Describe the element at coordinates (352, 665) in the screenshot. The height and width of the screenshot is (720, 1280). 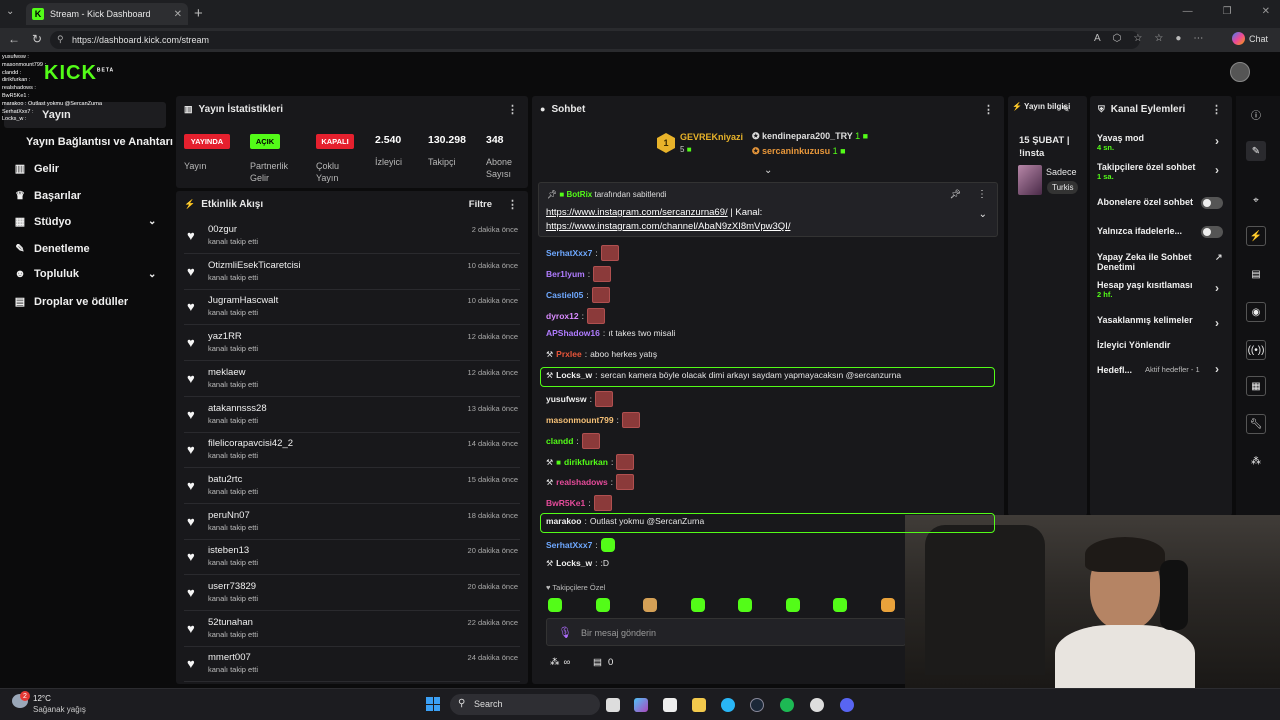
I see `activity-row: ♥ mmert007 kanalı takip etti 24 dakika önce` at that location.